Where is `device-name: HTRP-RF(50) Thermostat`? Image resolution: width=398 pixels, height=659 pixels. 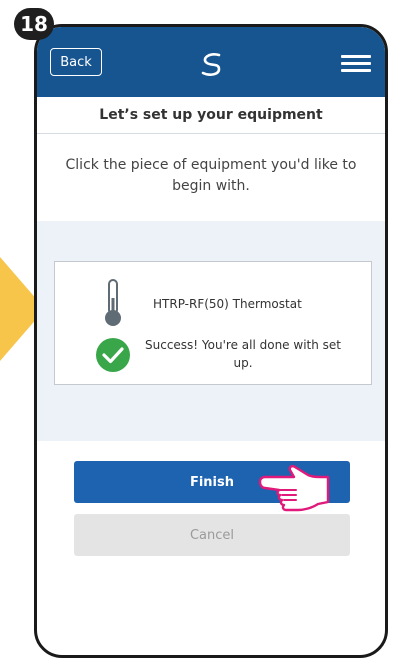 device-name: HTRP-RF(50) Thermostat is located at coordinates (227, 304).